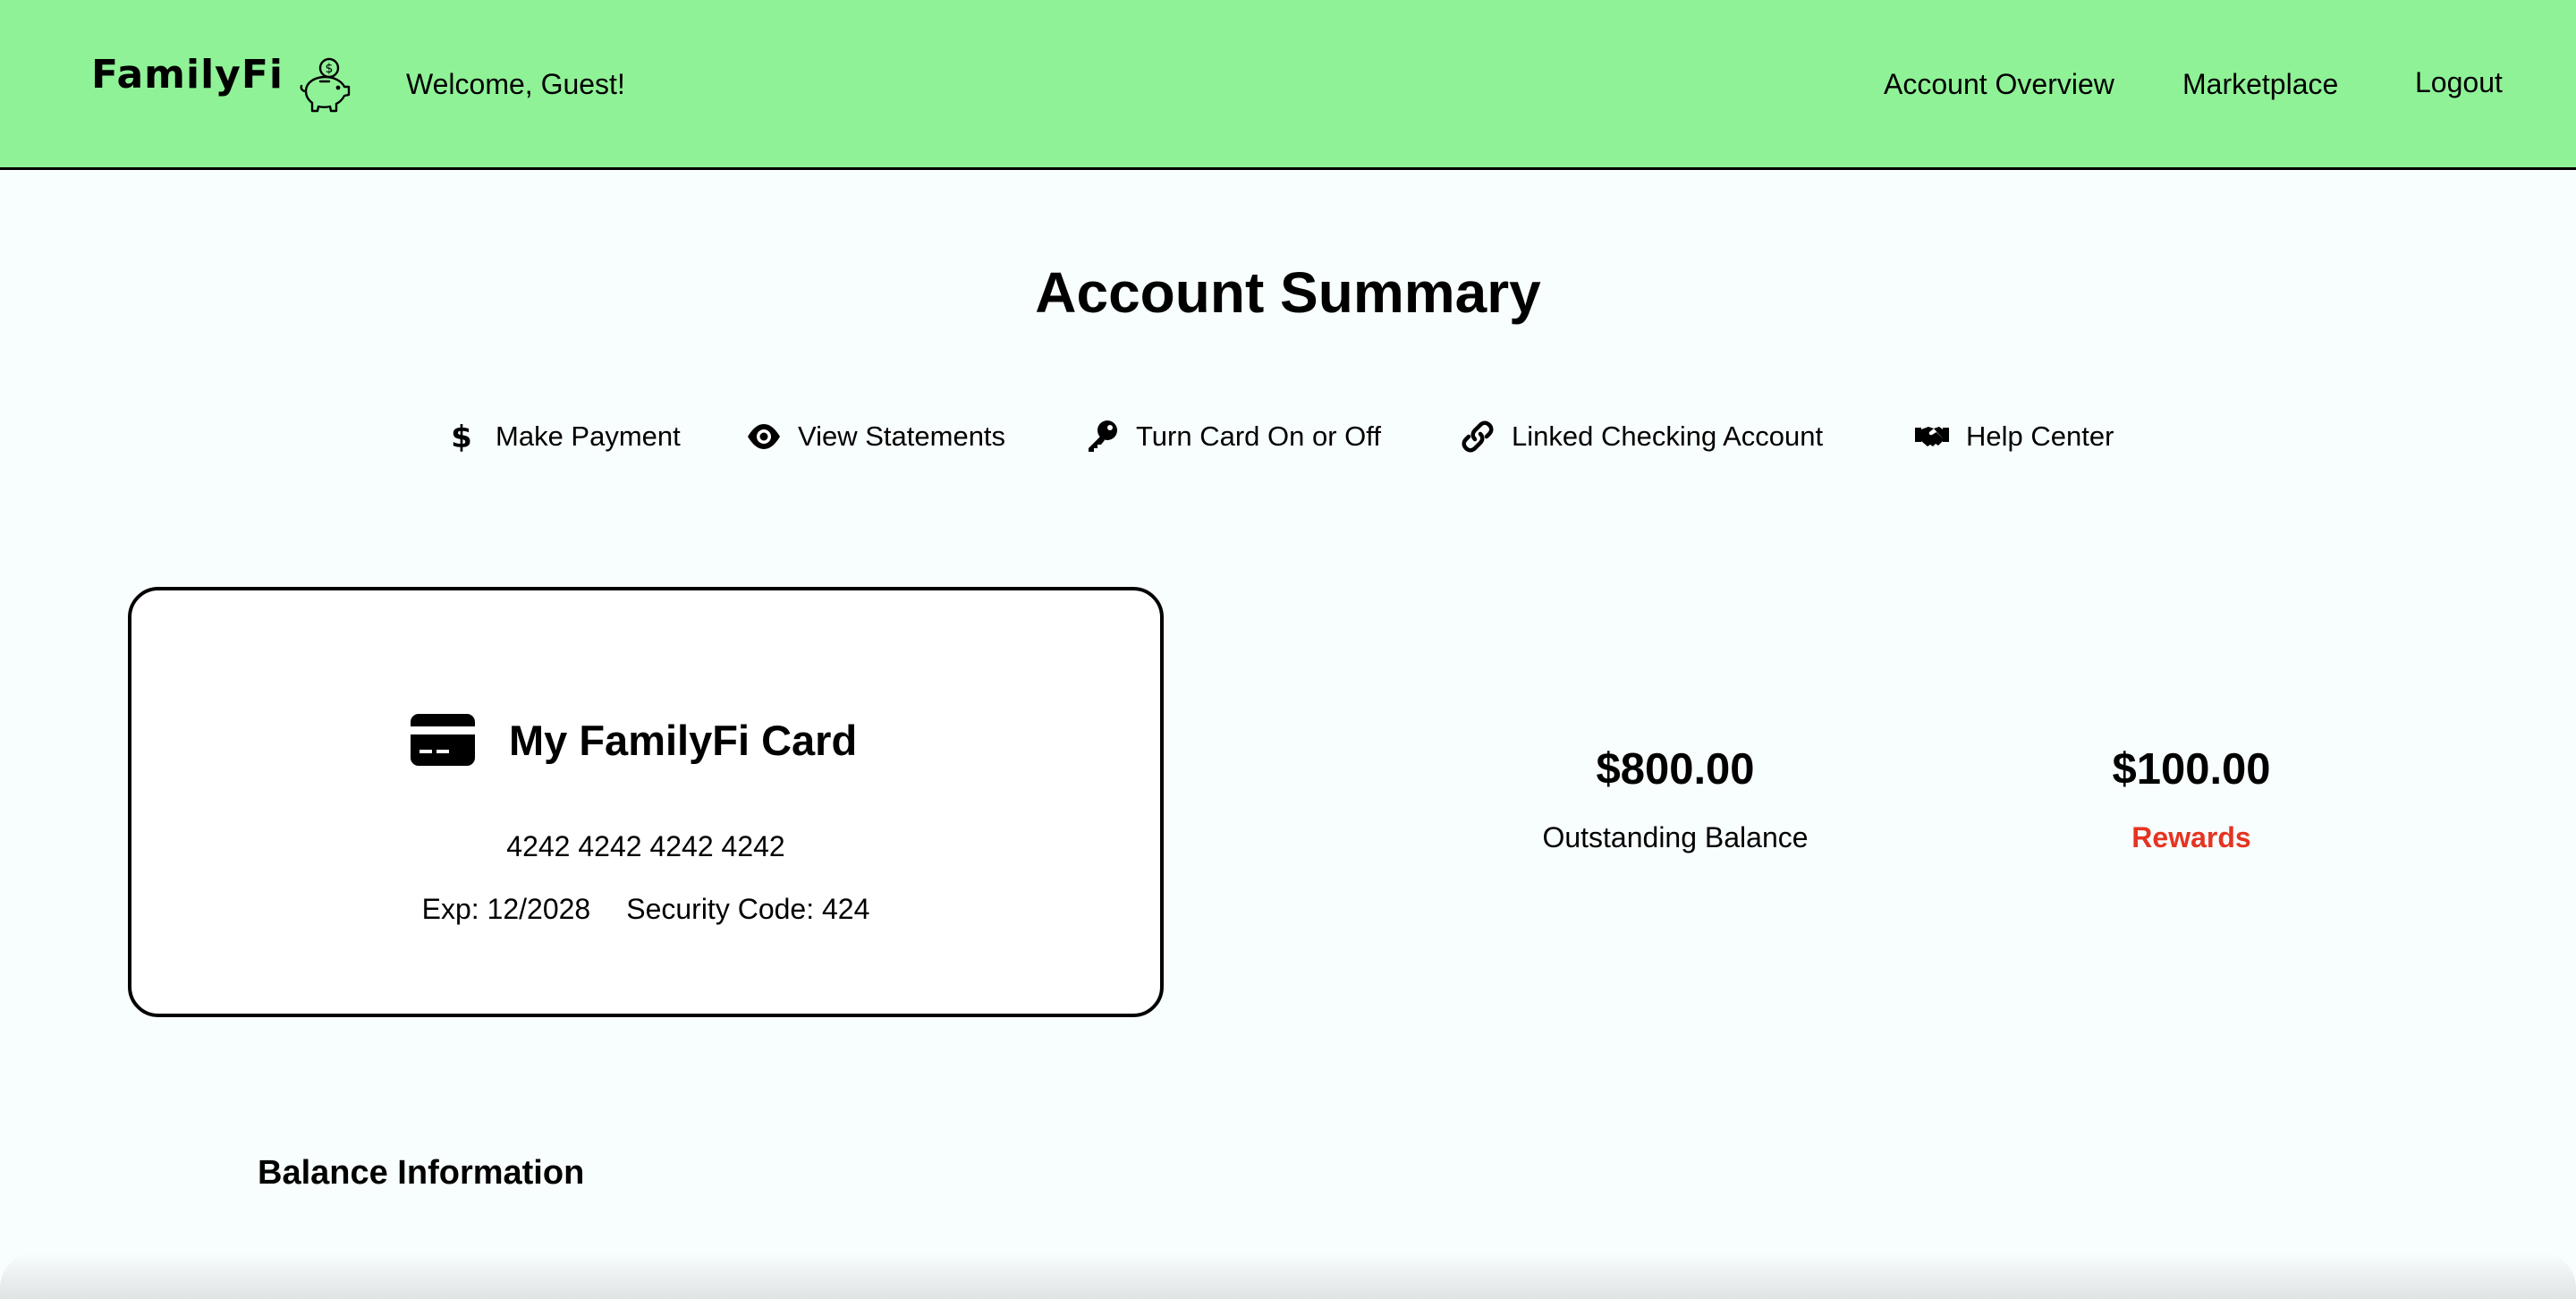 Image resolution: width=2576 pixels, height=1299 pixels. What do you see at coordinates (683, 740) in the screenshot?
I see `card-title: My FamilyFi Card` at bounding box center [683, 740].